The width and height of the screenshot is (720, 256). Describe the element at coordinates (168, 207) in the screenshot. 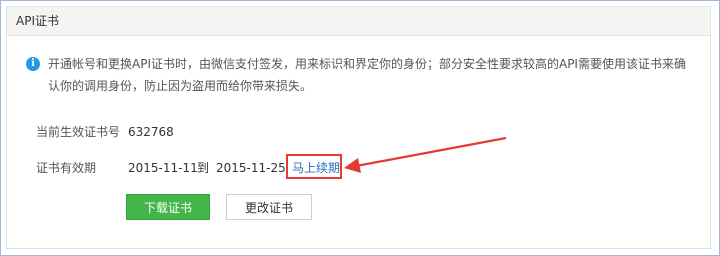

I see `download-cert-button: 下载证书` at that location.